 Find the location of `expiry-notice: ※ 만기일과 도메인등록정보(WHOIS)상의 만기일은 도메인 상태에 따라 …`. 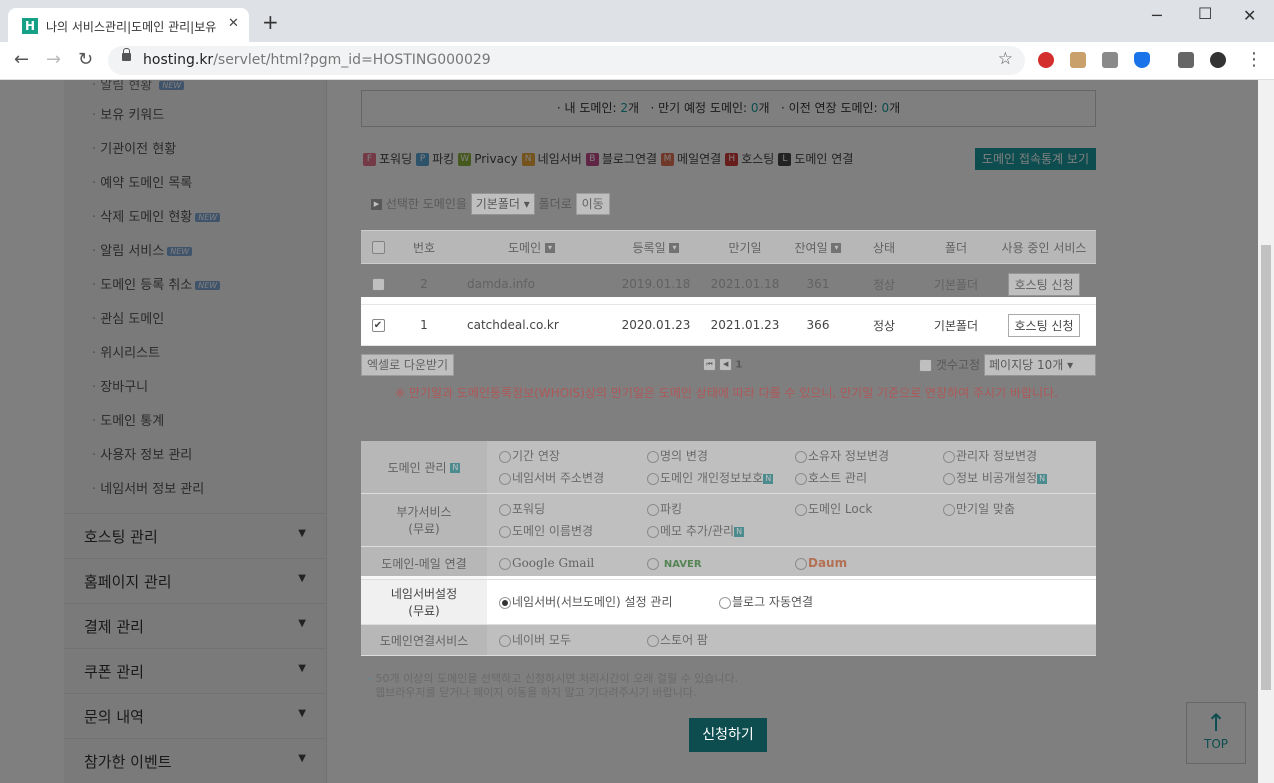

expiry-notice: ※ 만기일과 도메인등록정보(WHOIS)상의 만기일은 도메인 상태에 따라 … is located at coordinates (726, 393).